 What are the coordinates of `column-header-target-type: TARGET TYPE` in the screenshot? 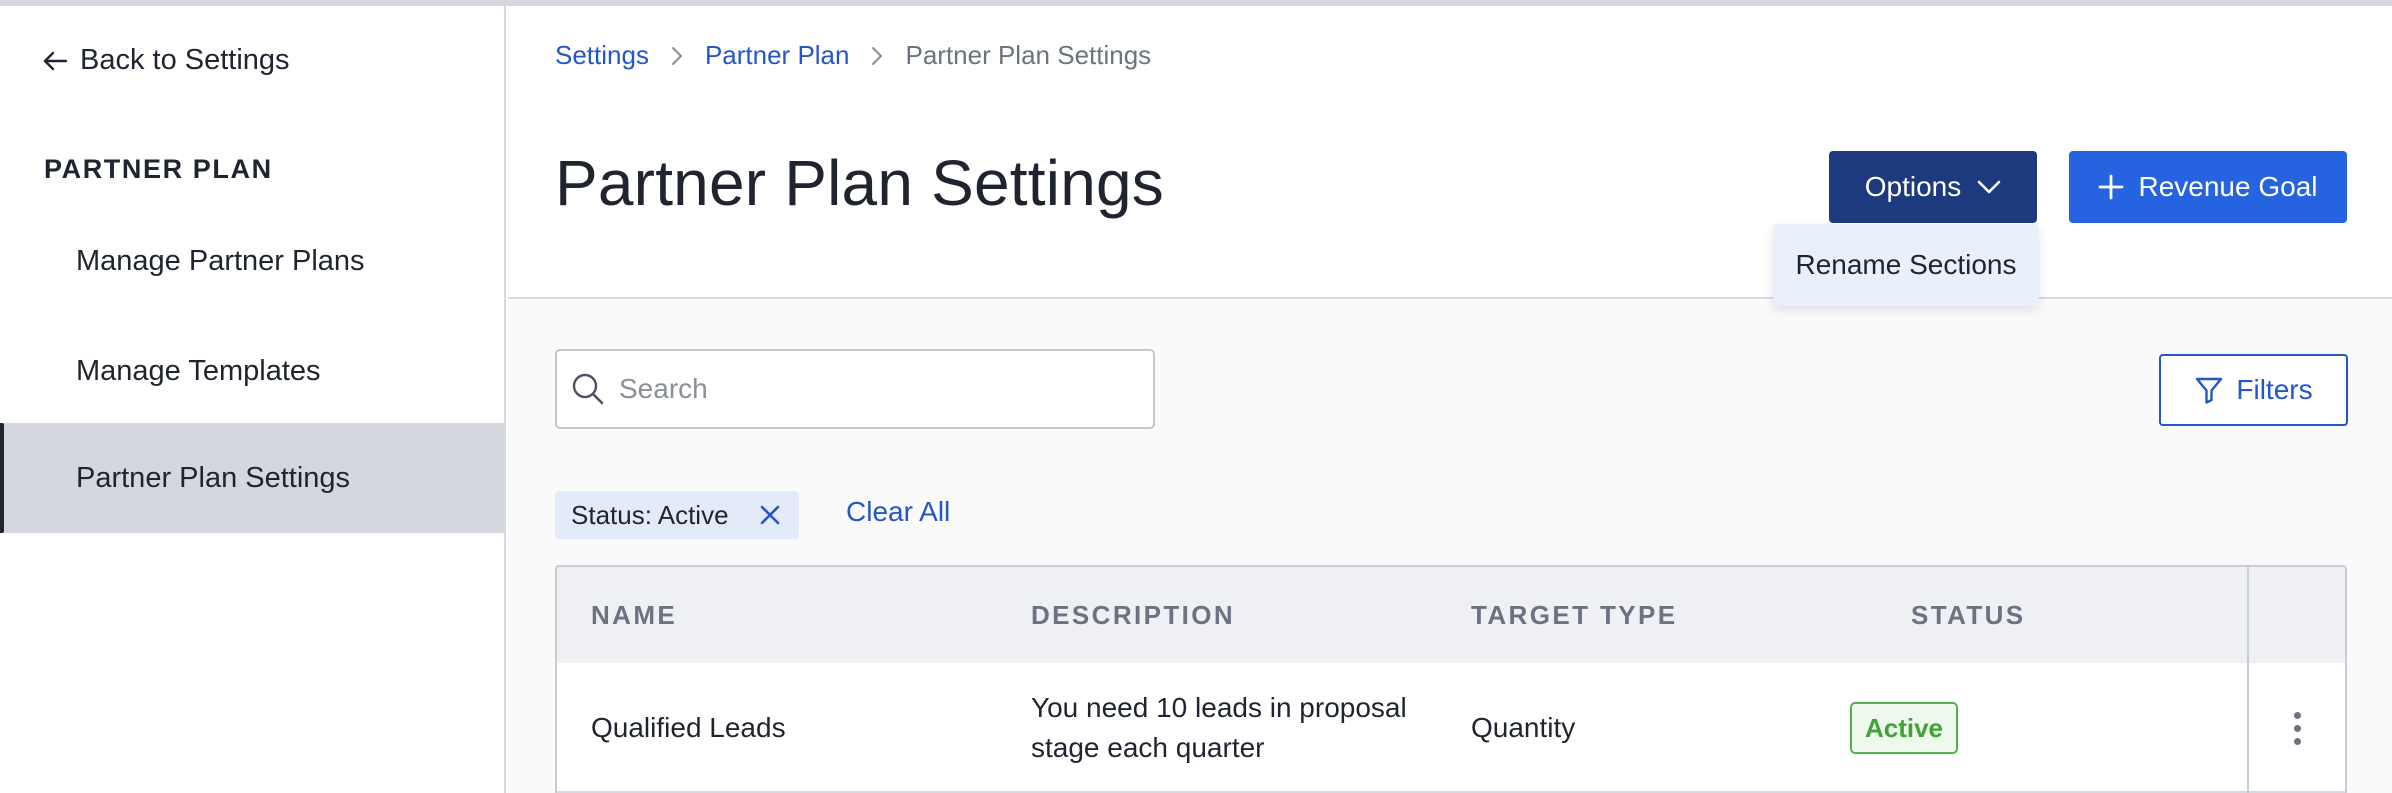 It's located at (1574, 615).